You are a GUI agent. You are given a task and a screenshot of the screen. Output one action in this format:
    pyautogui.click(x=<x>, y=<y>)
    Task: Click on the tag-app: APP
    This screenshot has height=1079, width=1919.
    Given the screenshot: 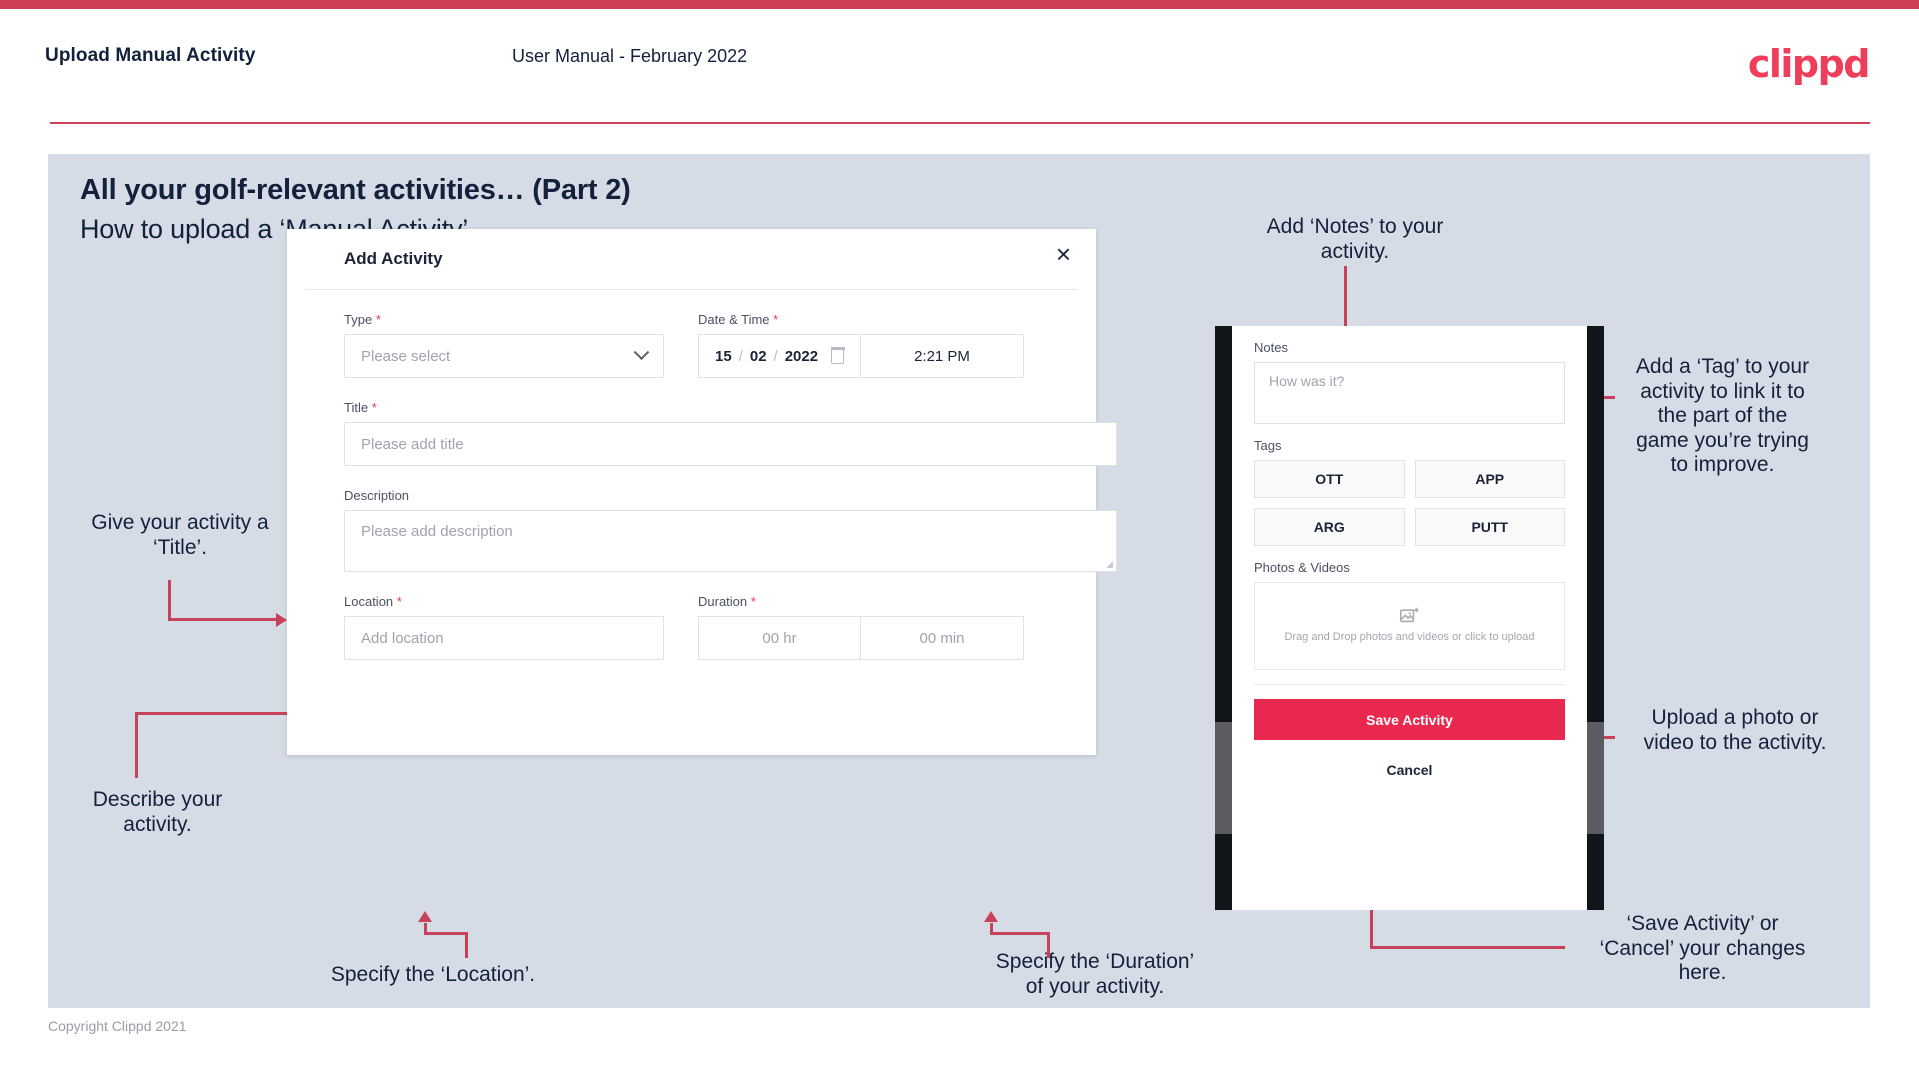 What is the action you would take?
    pyautogui.click(x=1489, y=479)
    